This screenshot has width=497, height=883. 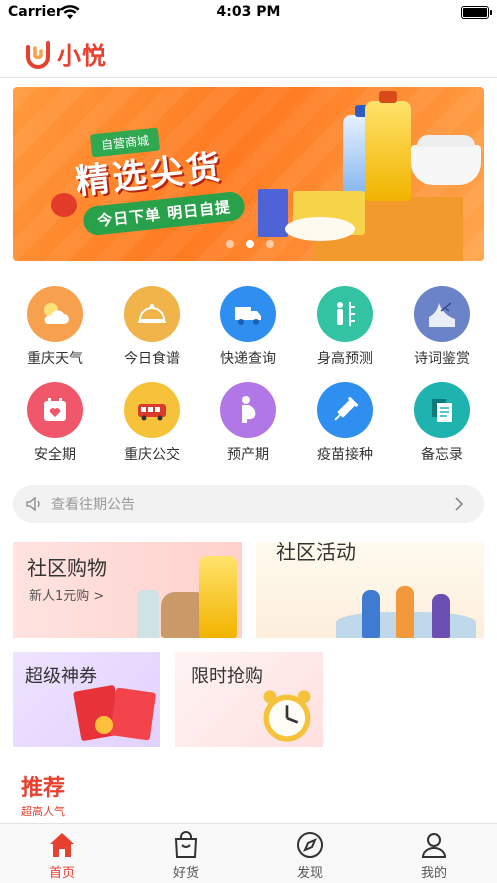 I want to click on clock: 4:03 PM, so click(x=248, y=12).